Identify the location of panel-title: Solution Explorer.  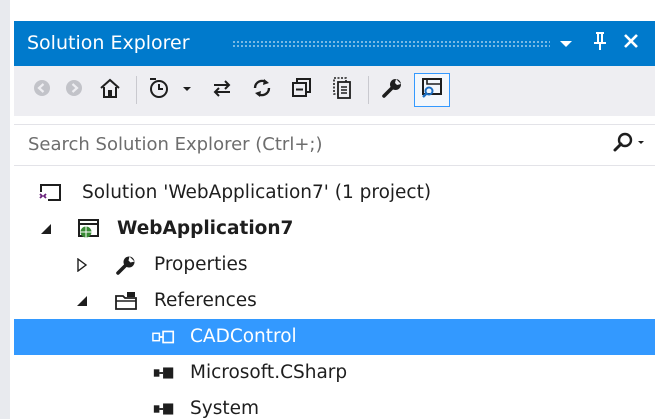
(108, 43).